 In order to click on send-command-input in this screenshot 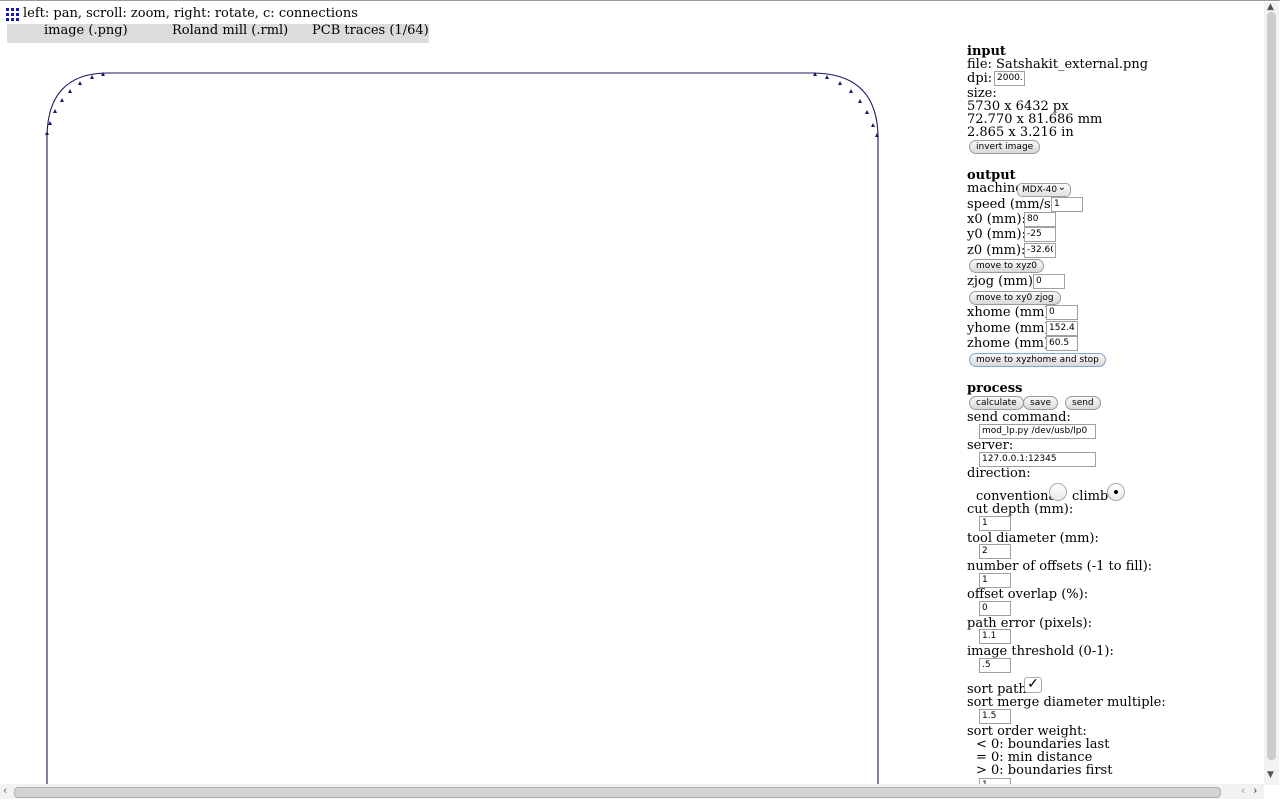, I will do `click(1037, 431)`.